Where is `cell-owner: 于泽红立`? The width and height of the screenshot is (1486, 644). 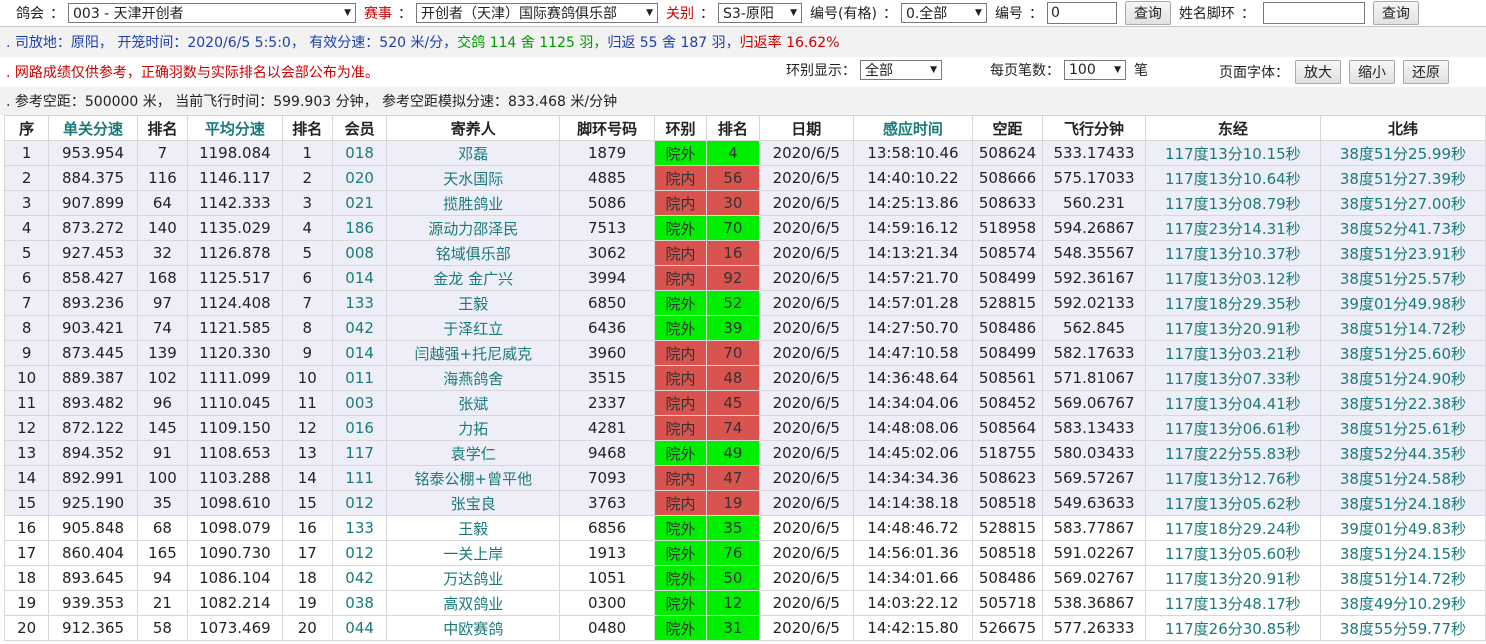 cell-owner: 于泽红立 is located at coordinates (473, 328).